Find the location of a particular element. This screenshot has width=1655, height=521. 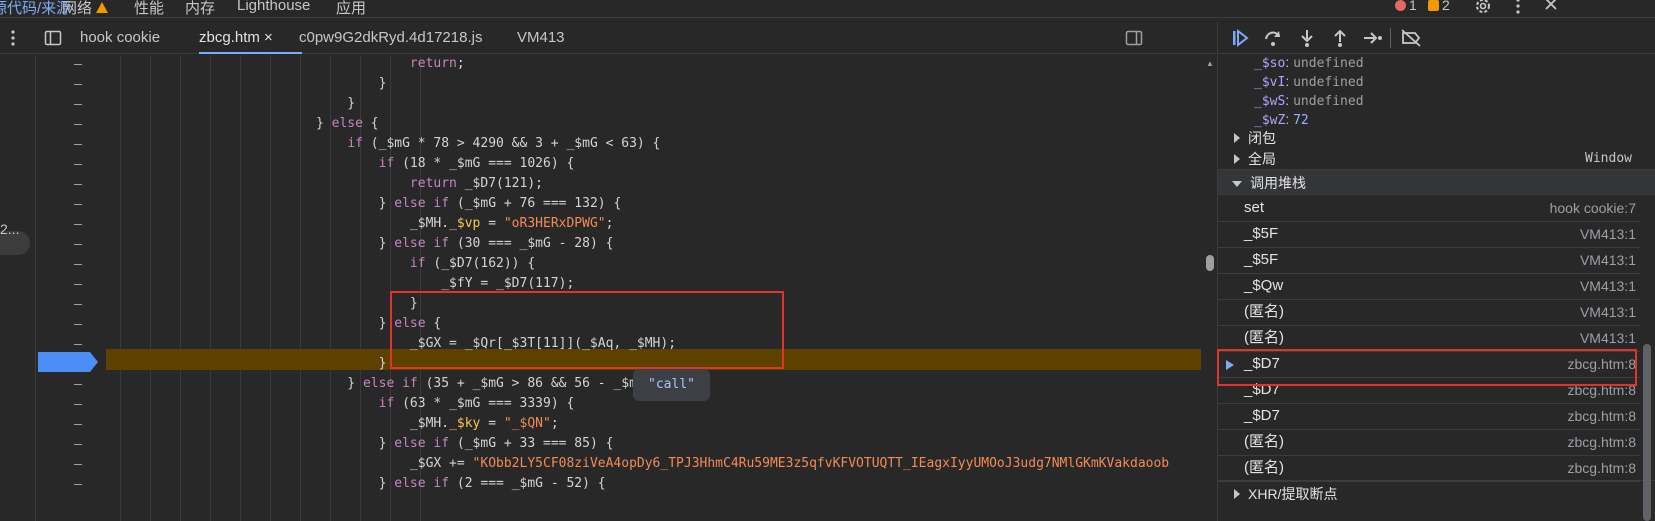

toggle-debugger-sidebar-icon is located at coordinates (1134, 40).